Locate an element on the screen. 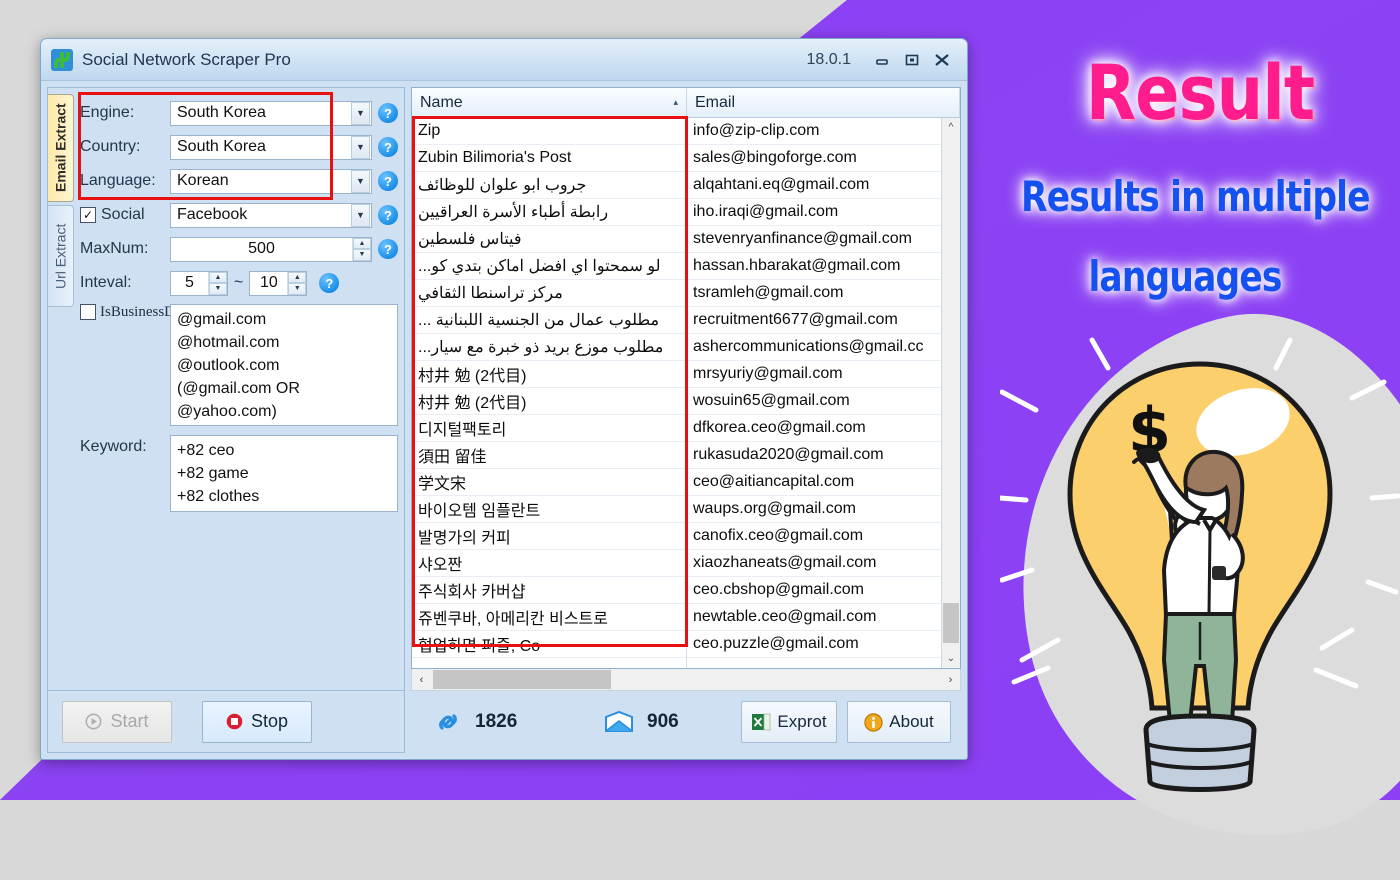  scroll-up-icon: ^ is located at coordinates (951, 127).